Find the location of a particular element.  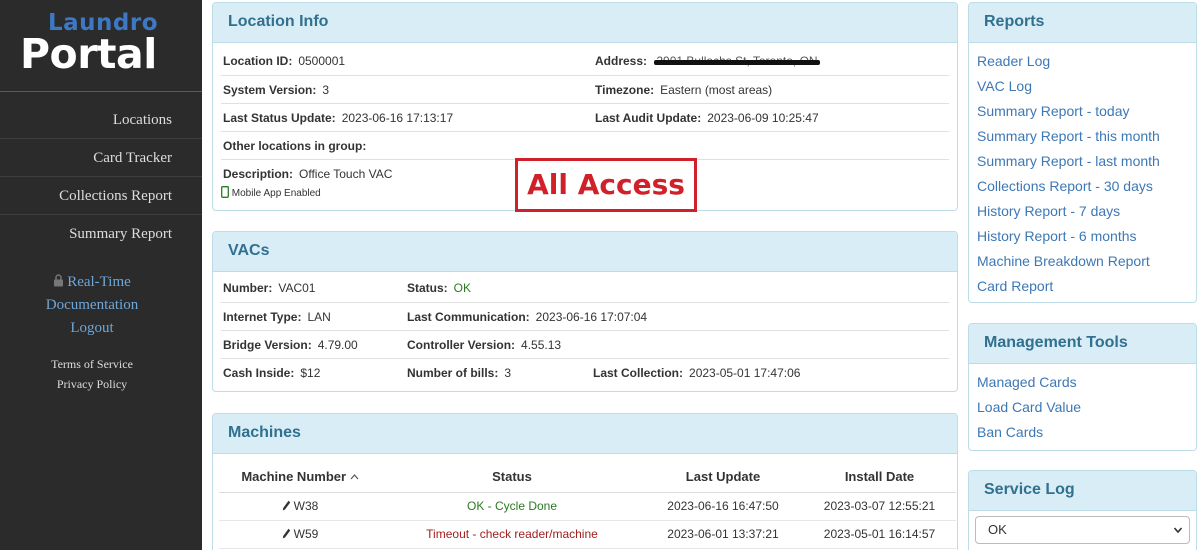

vac-status-label: Status: is located at coordinates (427, 288).